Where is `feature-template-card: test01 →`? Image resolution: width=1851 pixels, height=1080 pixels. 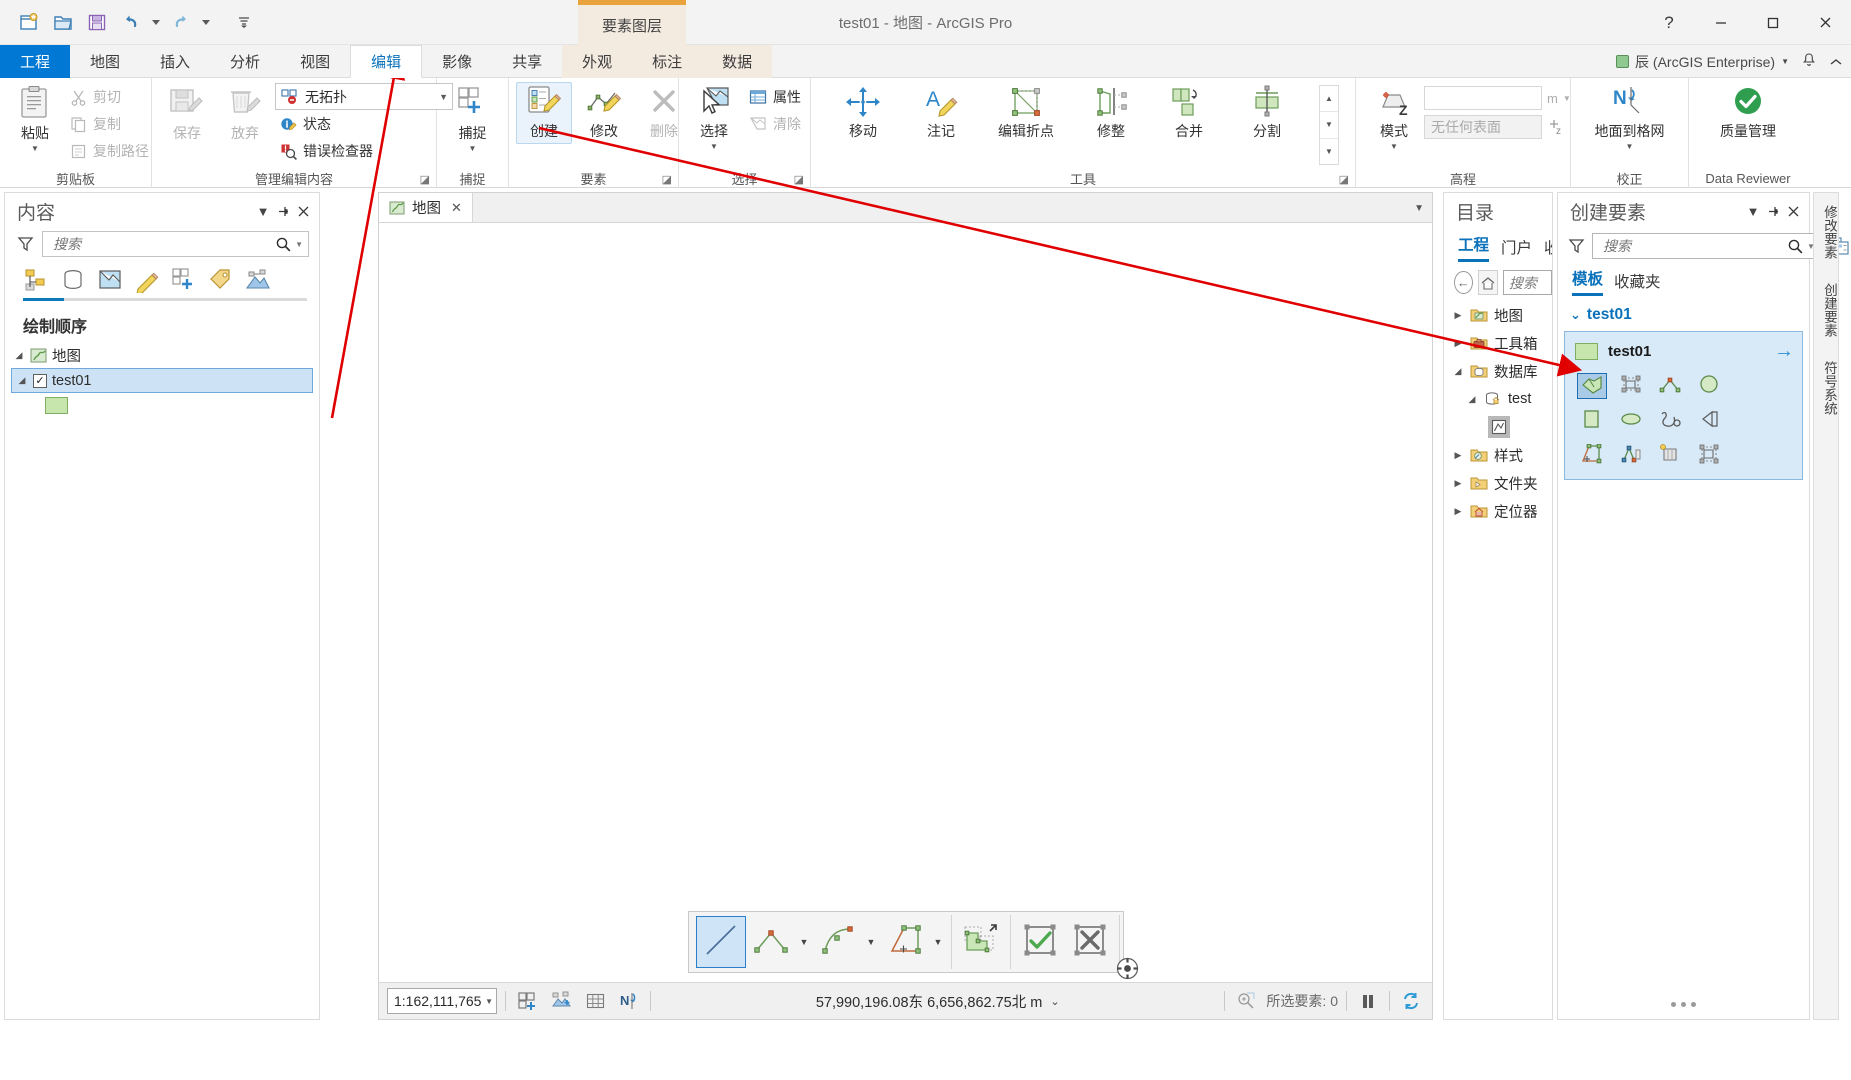 feature-template-card: test01 → is located at coordinates (1683, 405).